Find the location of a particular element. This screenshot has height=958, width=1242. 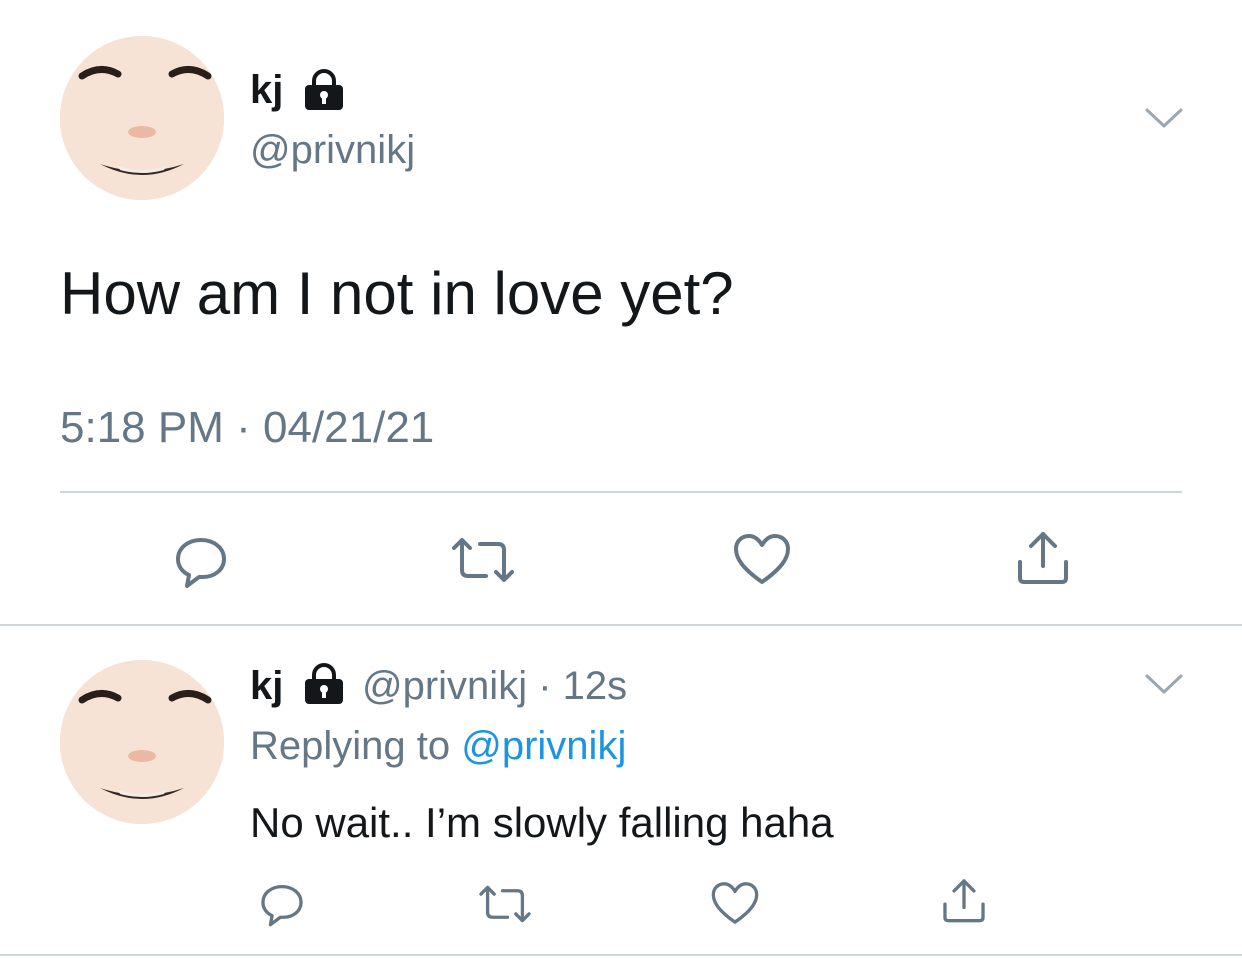

reply-display-name: kj is located at coordinates (266, 686).